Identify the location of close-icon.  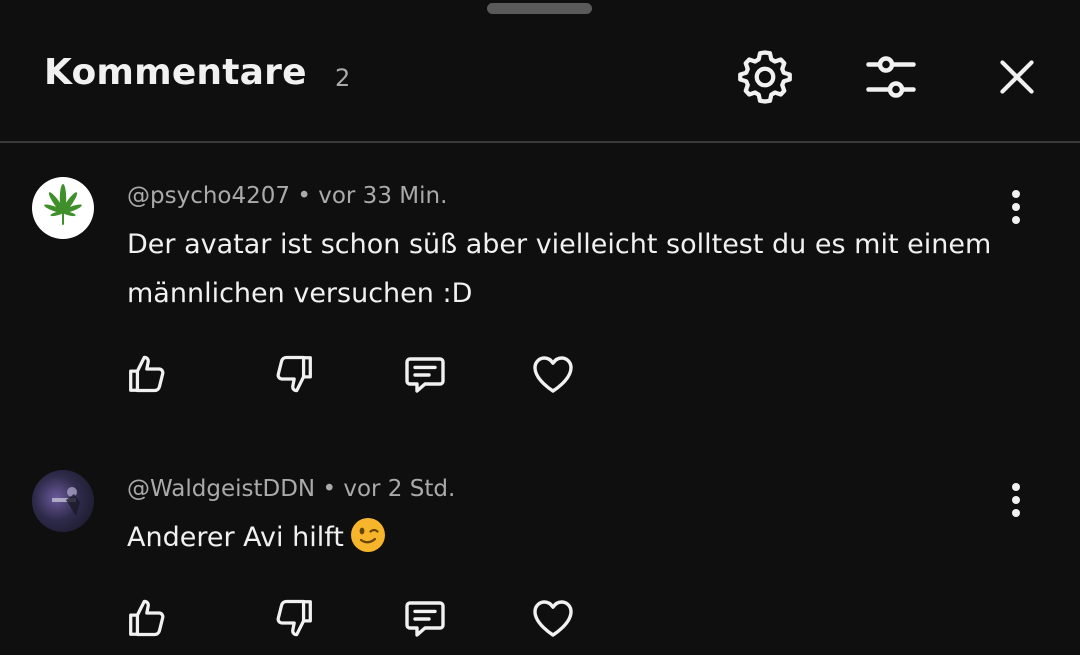
(1017, 77).